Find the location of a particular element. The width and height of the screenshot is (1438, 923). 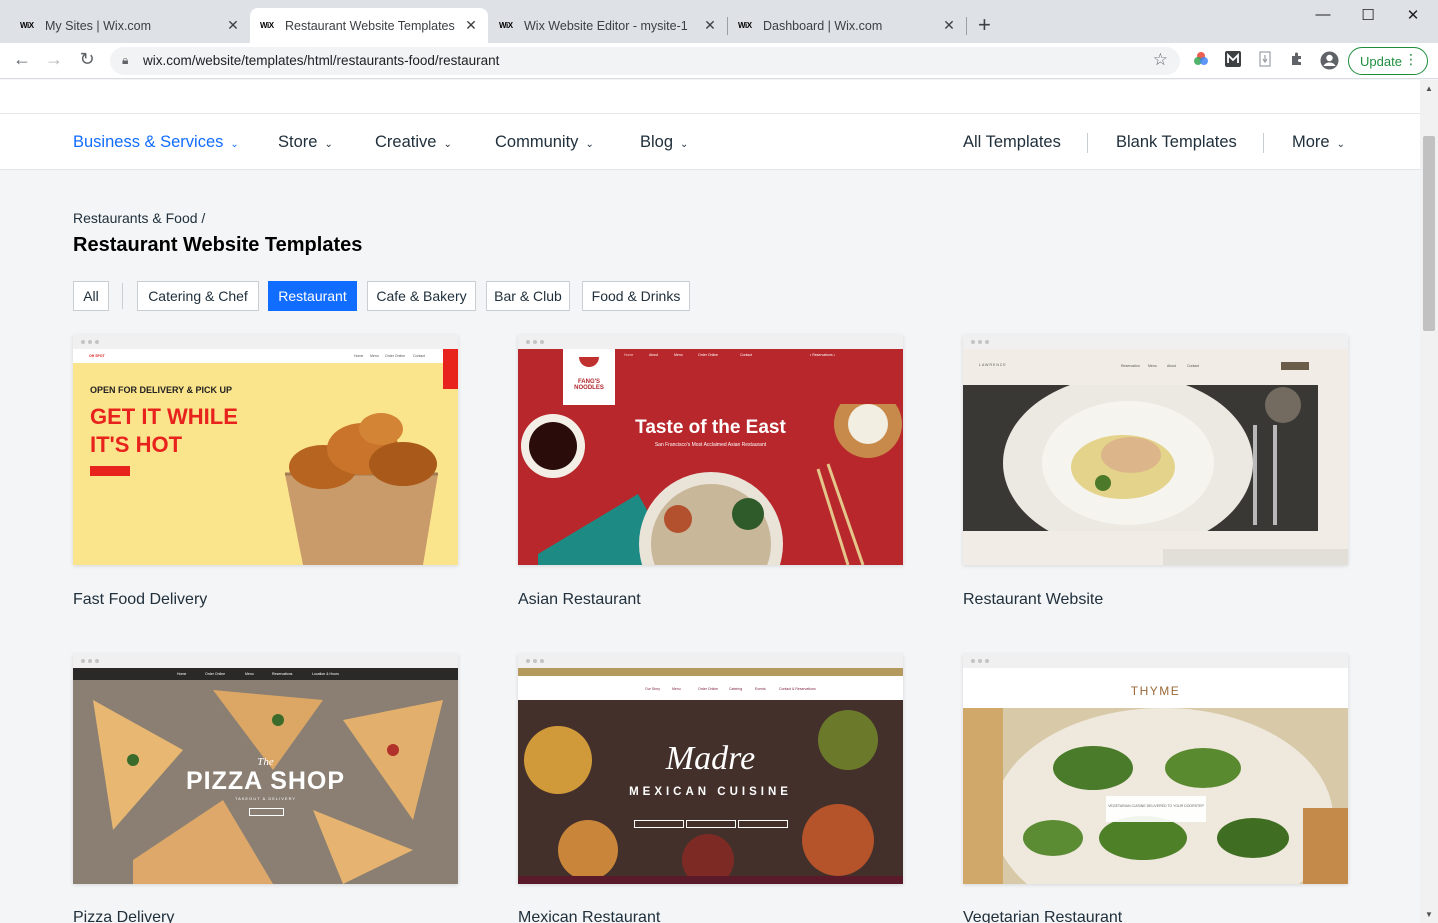

scrollbar-thumb is located at coordinates (1429, 233).